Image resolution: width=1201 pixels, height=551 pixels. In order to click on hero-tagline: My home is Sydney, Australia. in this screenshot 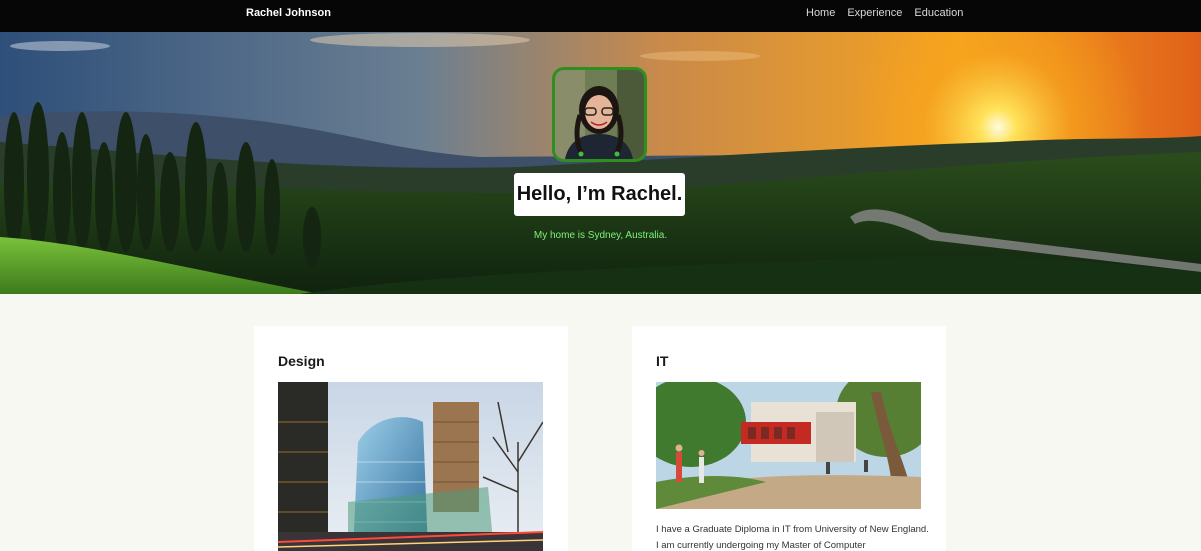, I will do `click(600, 235)`.